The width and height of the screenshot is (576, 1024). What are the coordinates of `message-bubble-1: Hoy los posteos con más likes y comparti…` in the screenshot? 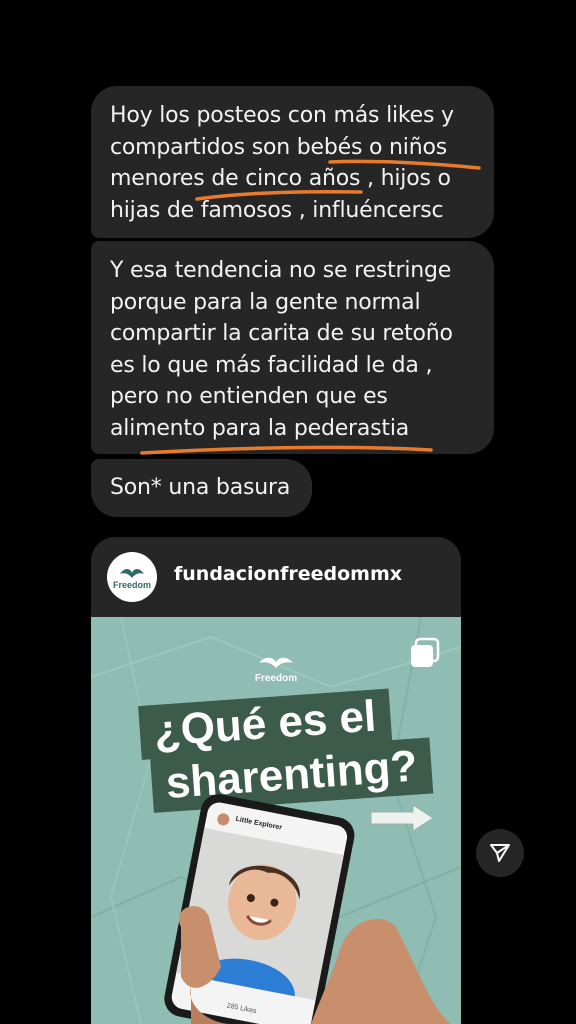 It's located at (292, 162).